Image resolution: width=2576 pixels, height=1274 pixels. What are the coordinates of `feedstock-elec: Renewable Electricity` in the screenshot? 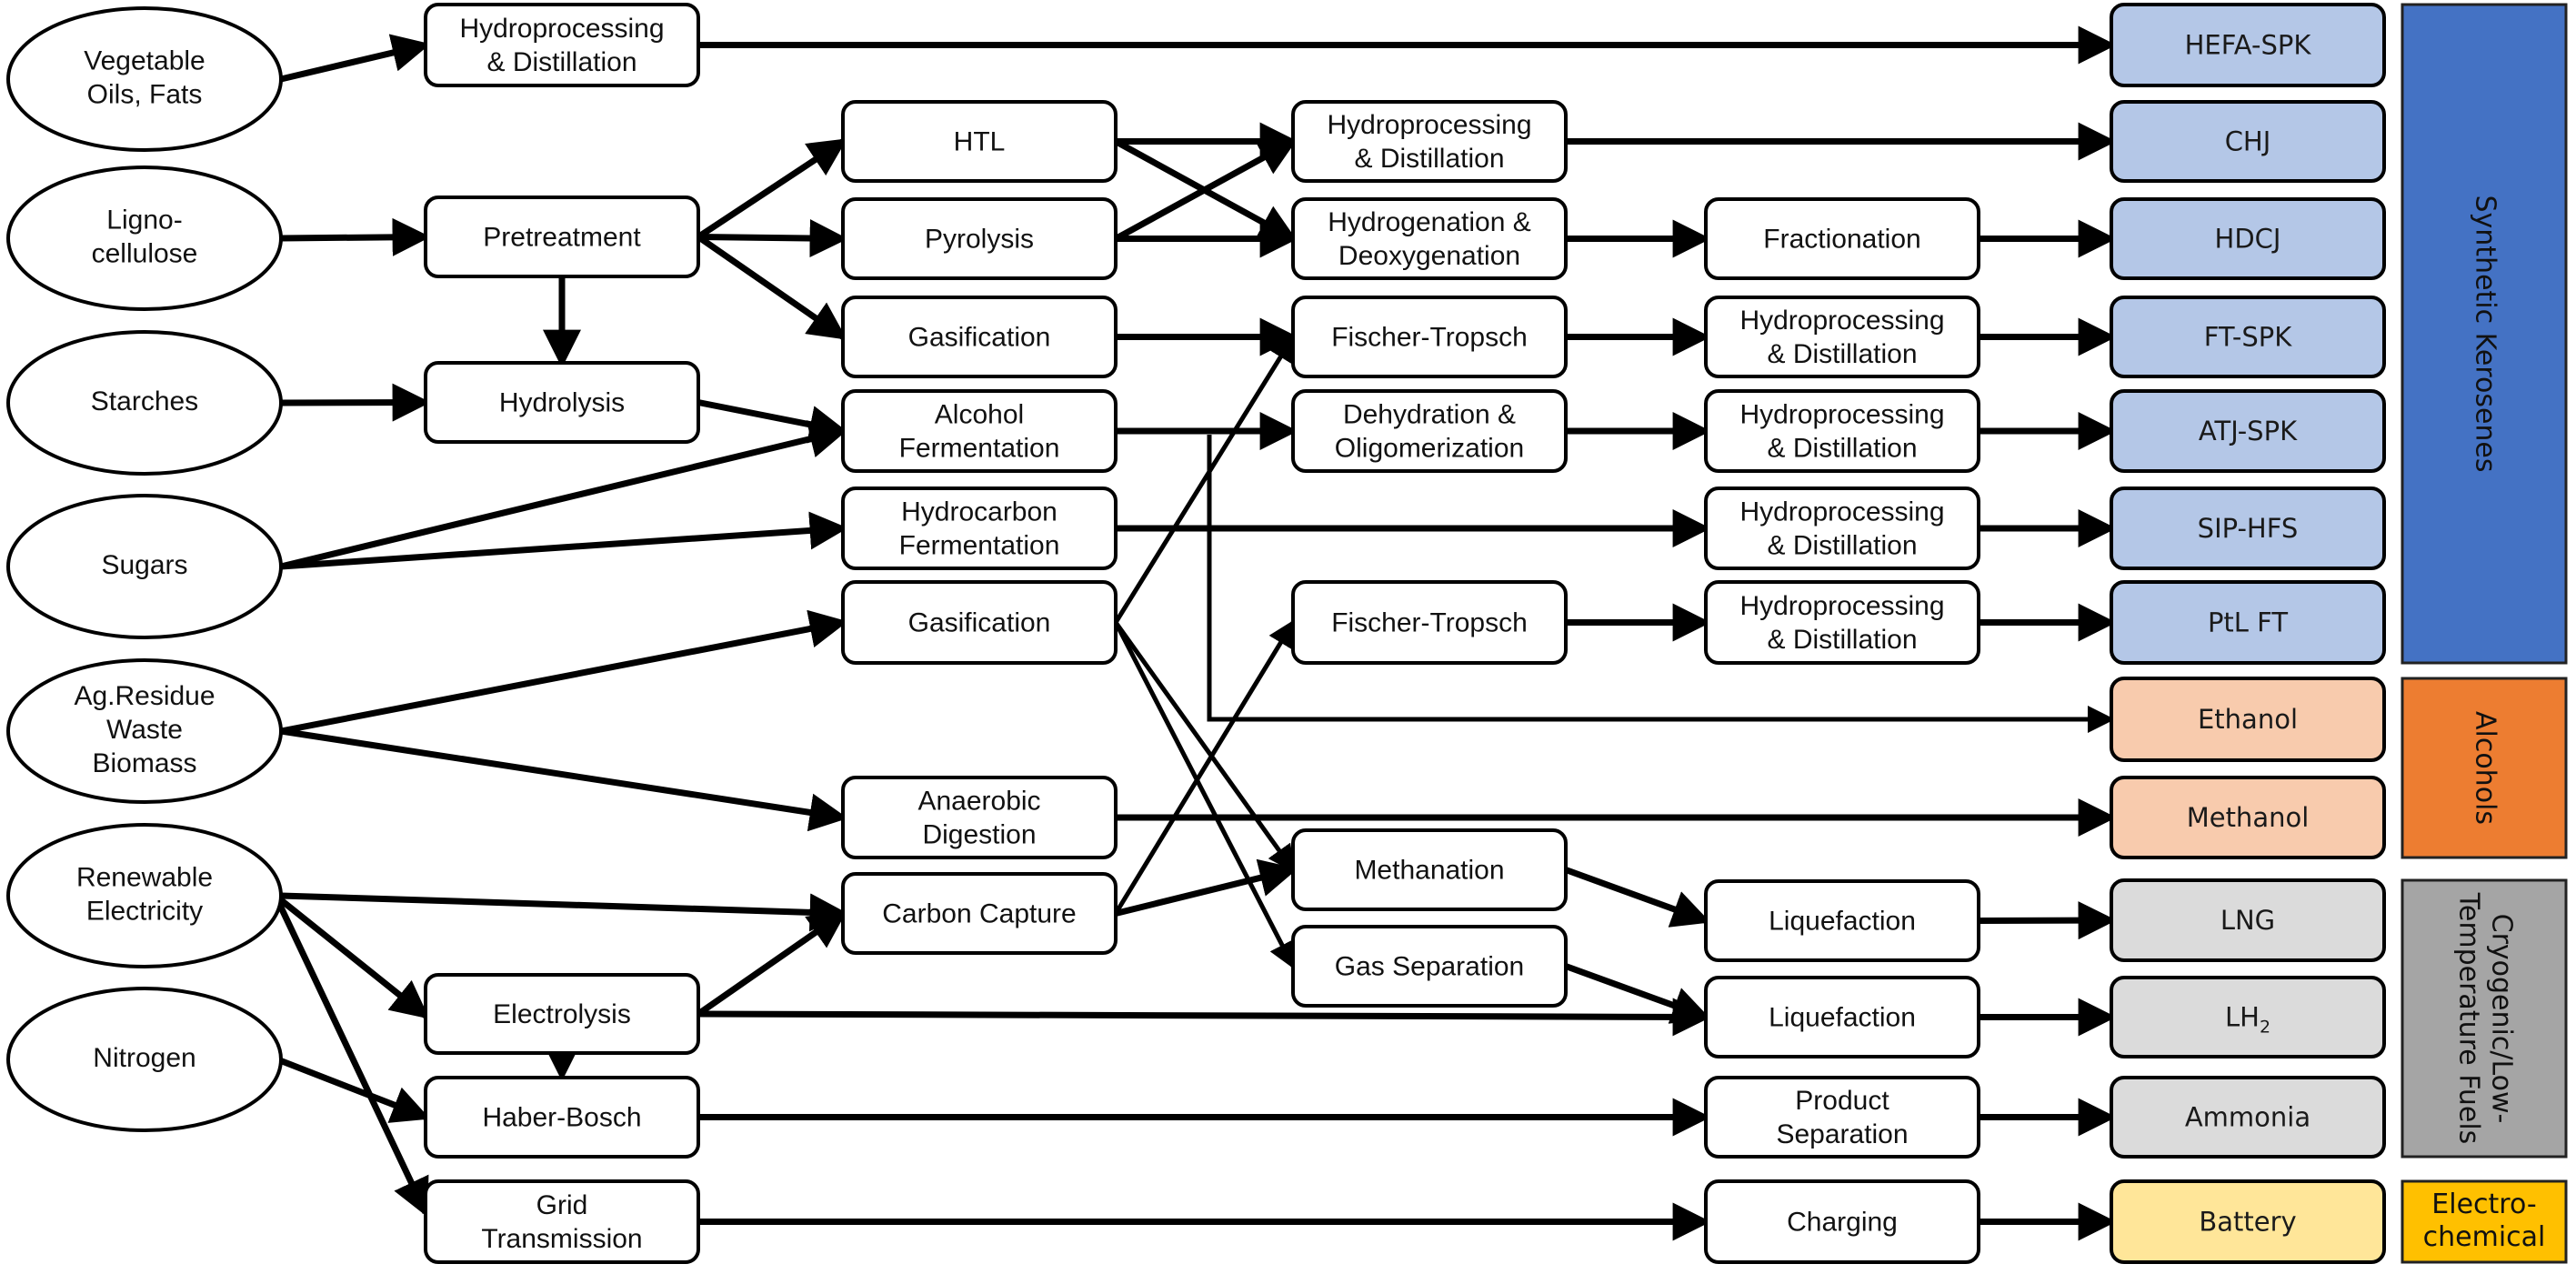 It's located at (144, 895).